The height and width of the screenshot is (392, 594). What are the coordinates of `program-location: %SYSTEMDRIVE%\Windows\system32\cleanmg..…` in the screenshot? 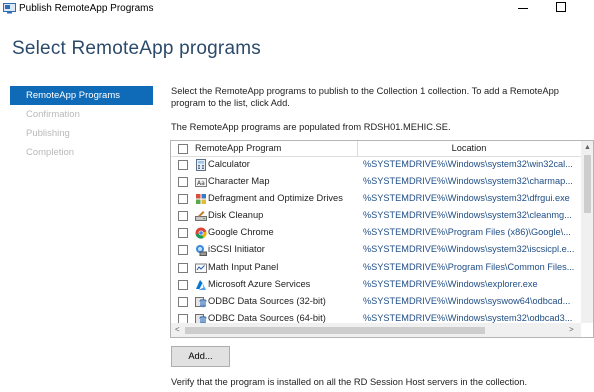 It's located at (467, 215).